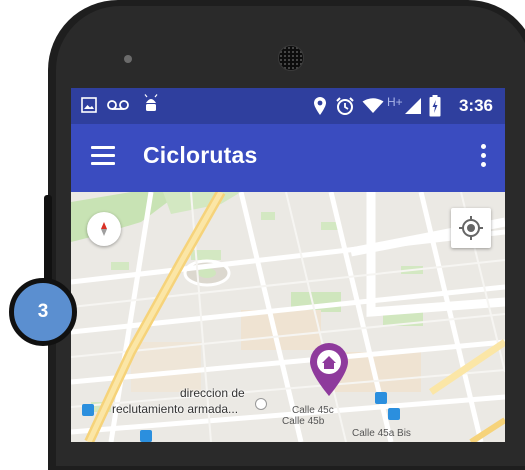 Image resolution: width=525 pixels, height=470 pixels. I want to click on signal-icon, so click(413, 106).